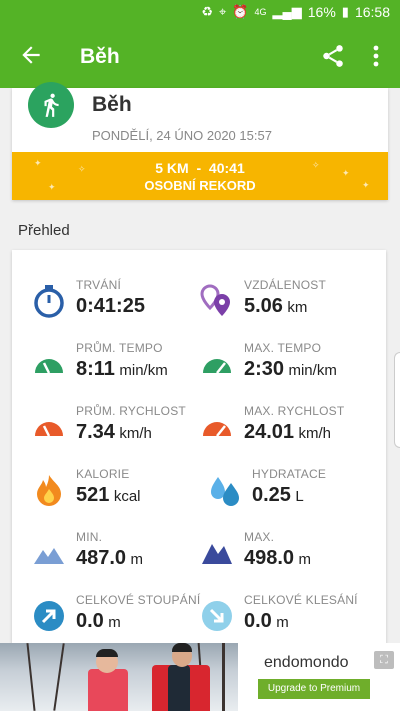 The image size is (400, 711). What do you see at coordinates (110, 306) in the screenshot?
I see `stat-value: 0:41:25` at bounding box center [110, 306].